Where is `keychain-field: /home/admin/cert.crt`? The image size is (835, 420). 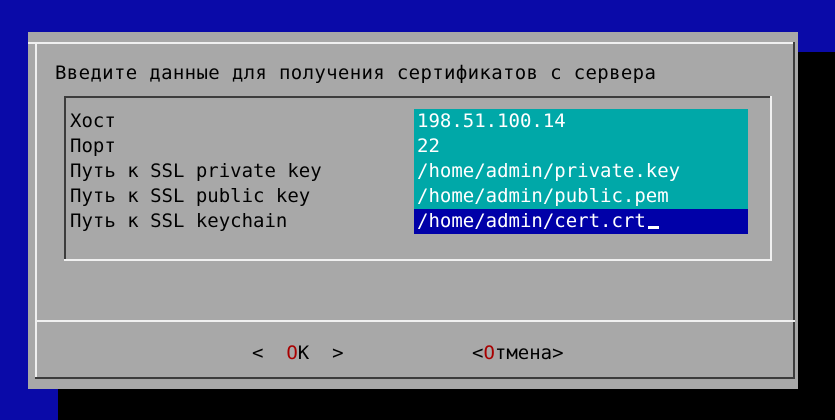 keychain-field: /home/admin/cert.crt is located at coordinates (581, 221).